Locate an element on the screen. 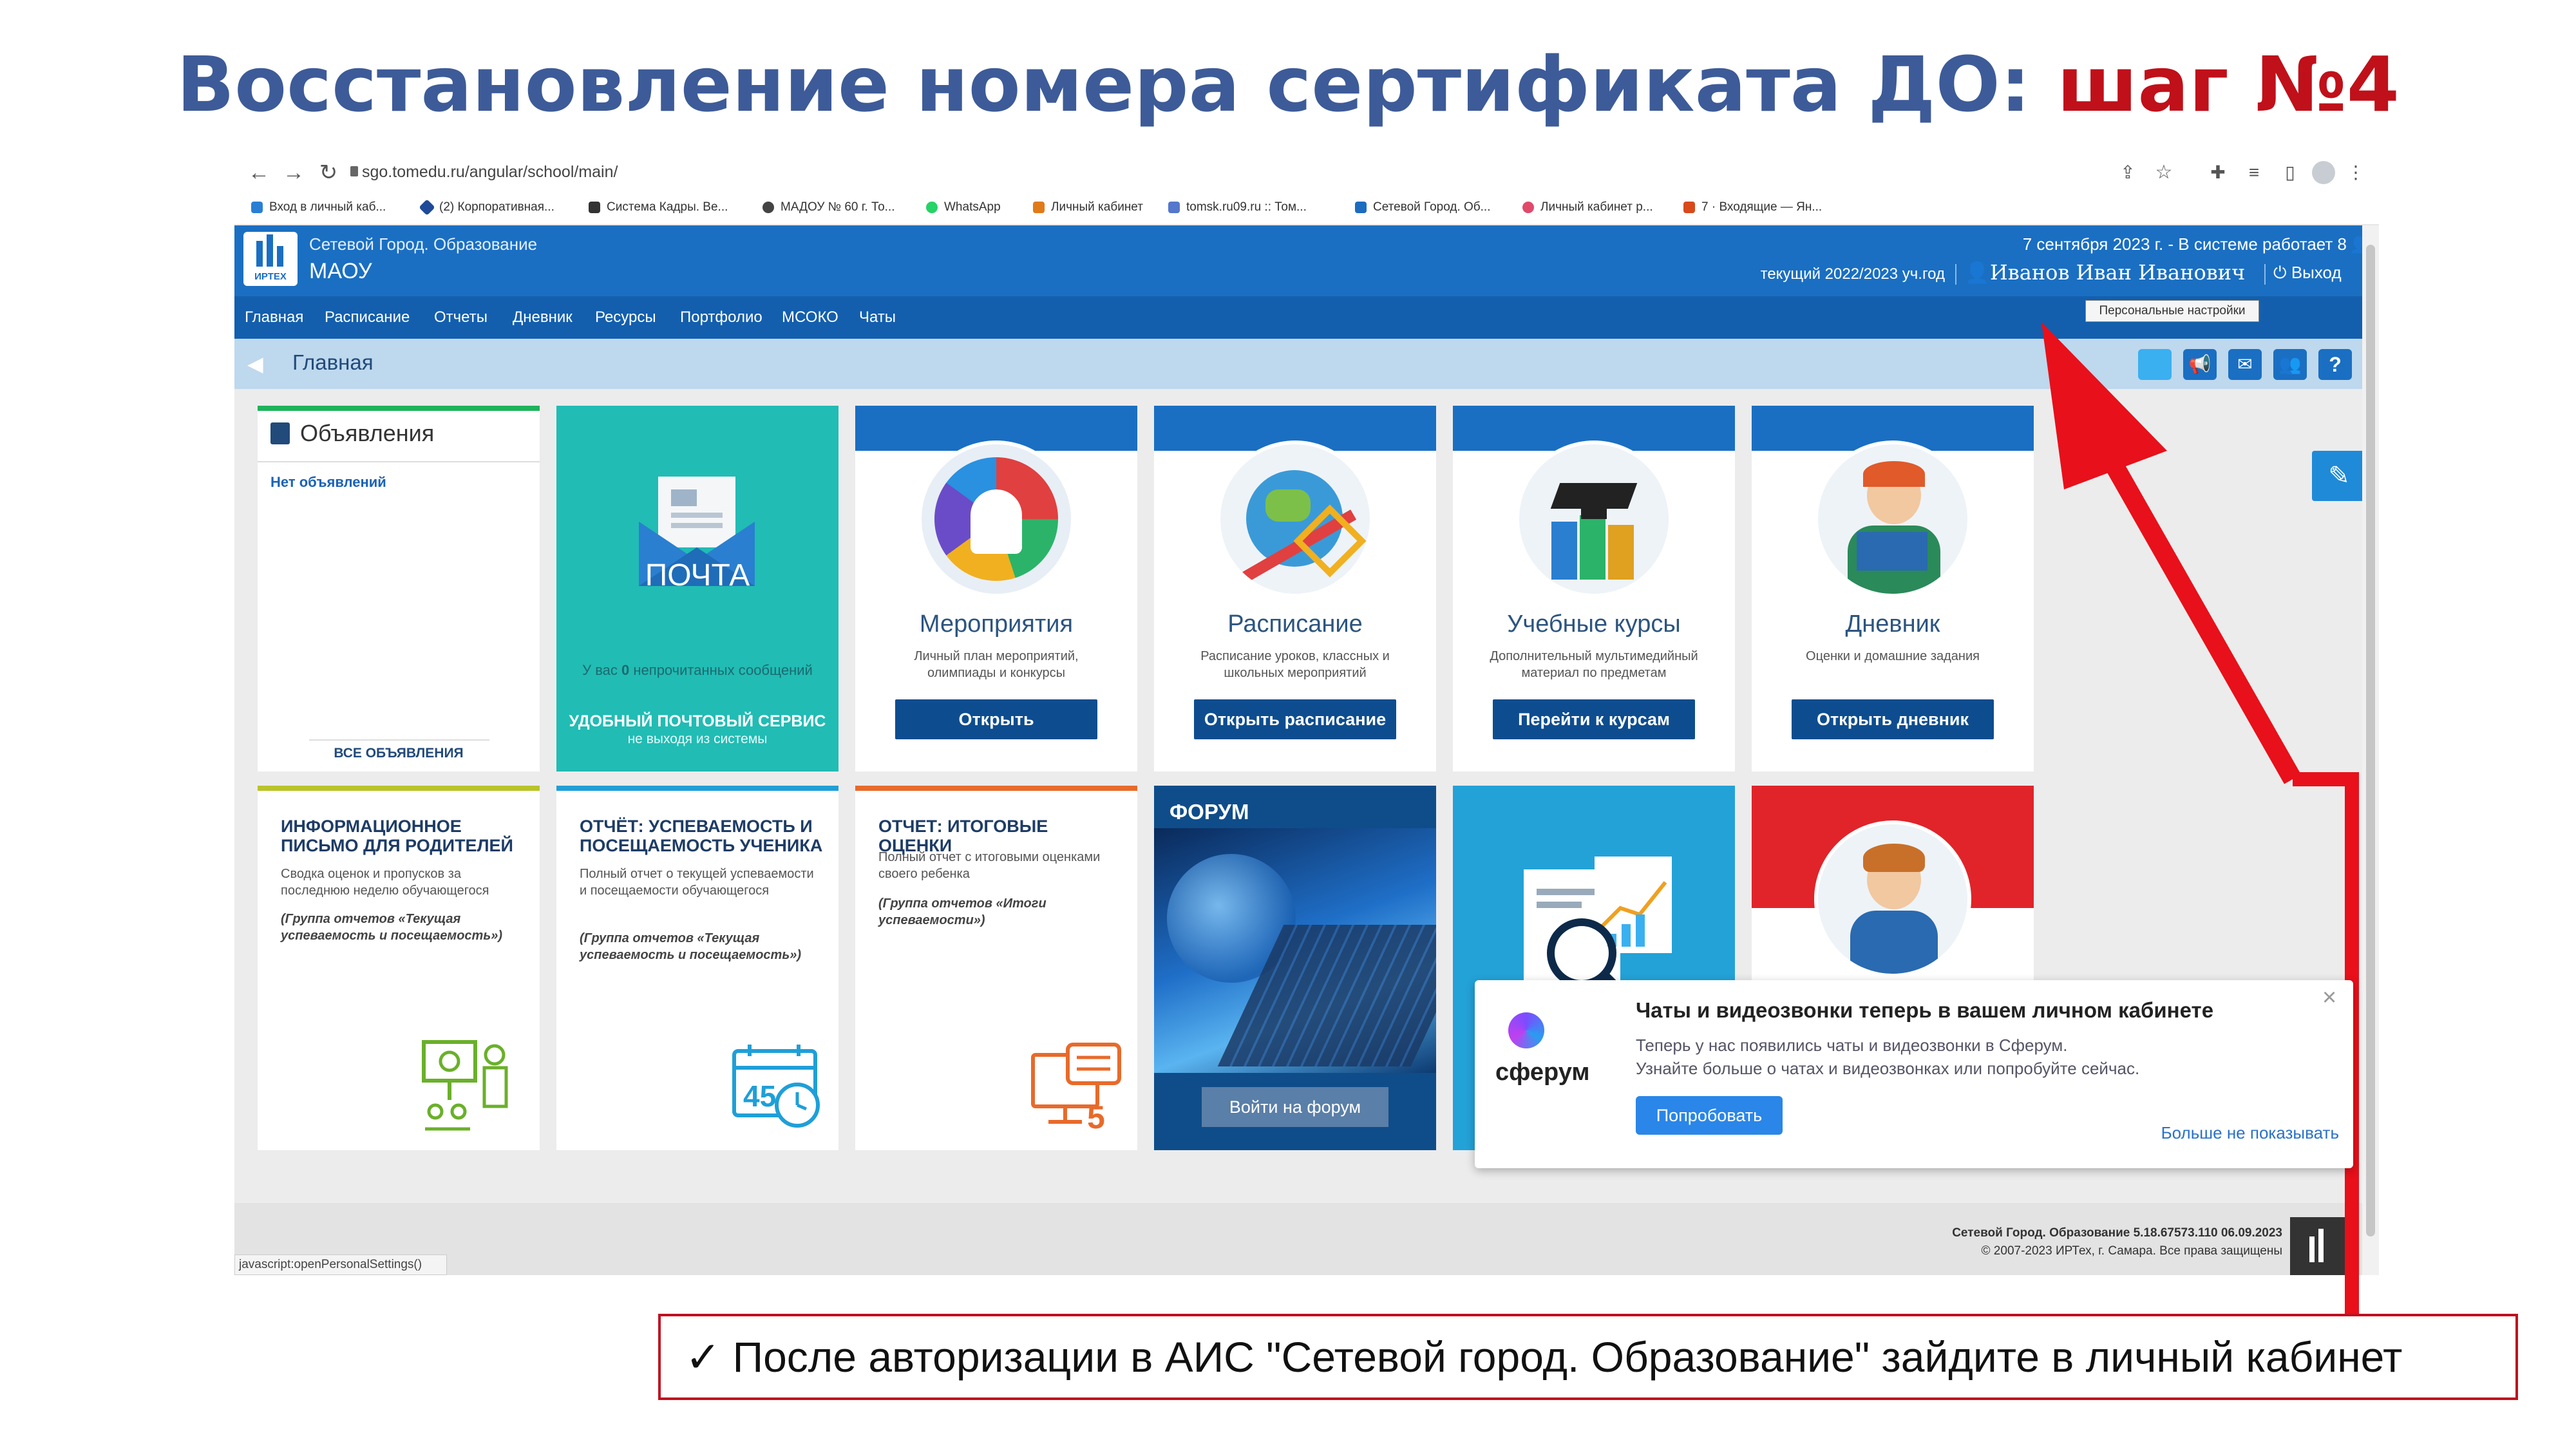 The width and height of the screenshot is (2576, 1449). sferum-icon is located at coordinates (2155, 365).